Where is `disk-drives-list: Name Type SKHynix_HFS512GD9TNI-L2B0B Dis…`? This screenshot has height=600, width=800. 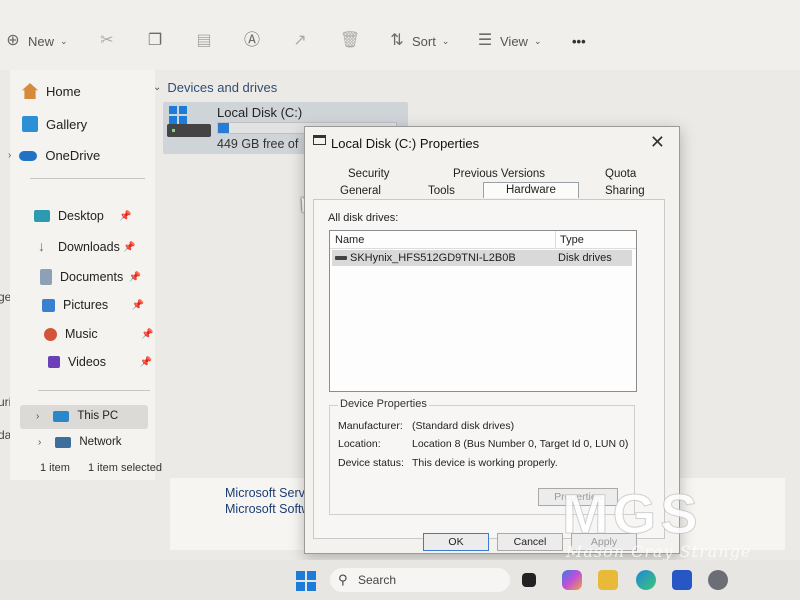 disk-drives-list: Name Type SKHynix_HFS512GD9TNI-L2B0B Dis… is located at coordinates (483, 311).